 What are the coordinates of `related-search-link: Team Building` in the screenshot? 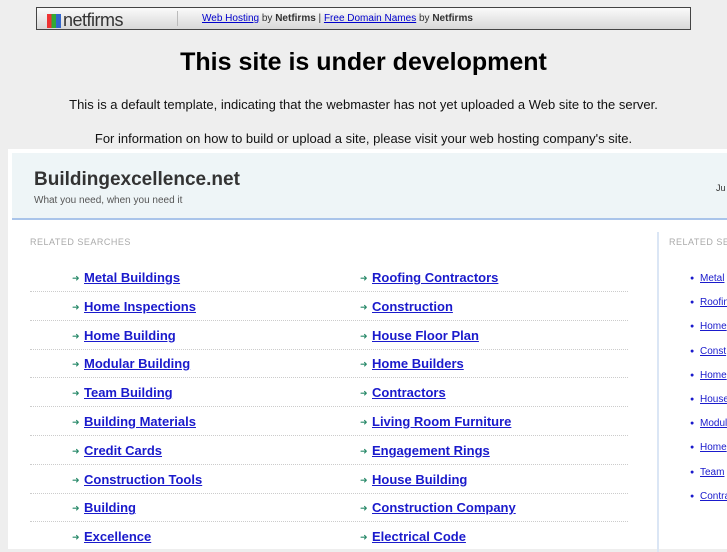 It's located at (128, 392).